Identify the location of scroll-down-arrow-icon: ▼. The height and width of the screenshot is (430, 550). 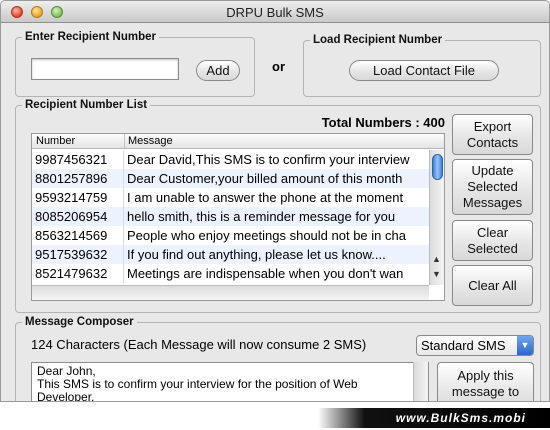
(436, 274).